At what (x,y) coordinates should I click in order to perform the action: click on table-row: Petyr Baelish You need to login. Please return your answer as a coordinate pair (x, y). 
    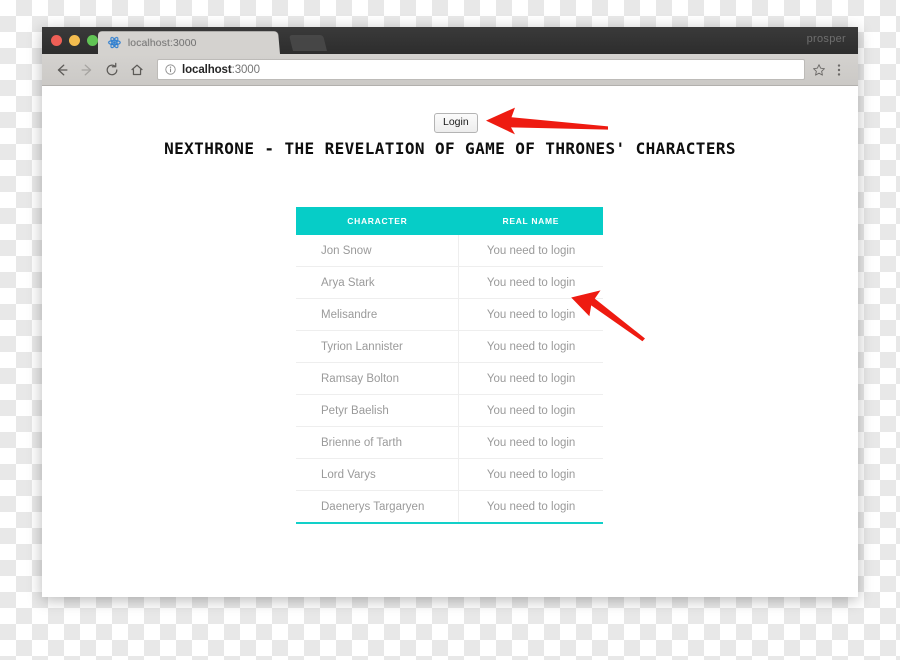
    Looking at the image, I should click on (449, 410).